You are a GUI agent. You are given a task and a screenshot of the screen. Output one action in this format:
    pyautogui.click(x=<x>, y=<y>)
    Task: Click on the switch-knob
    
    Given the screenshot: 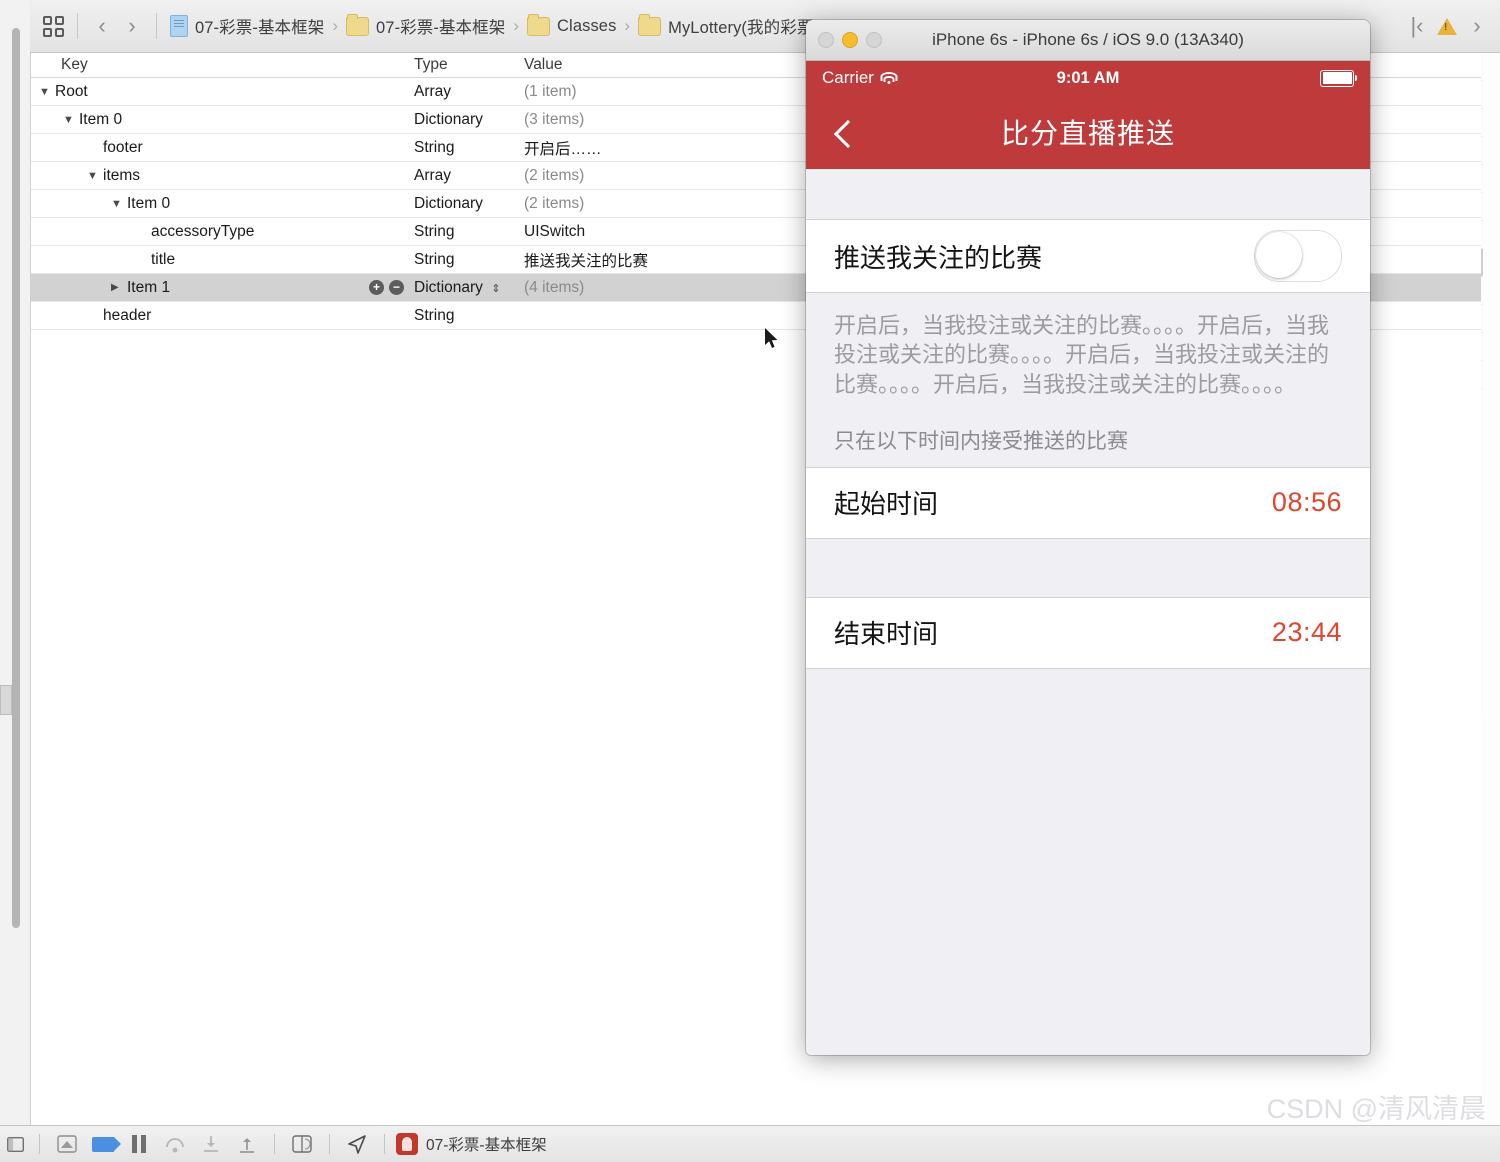 What is the action you would take?
    pyautogui.click(x=1279, y=255)
    